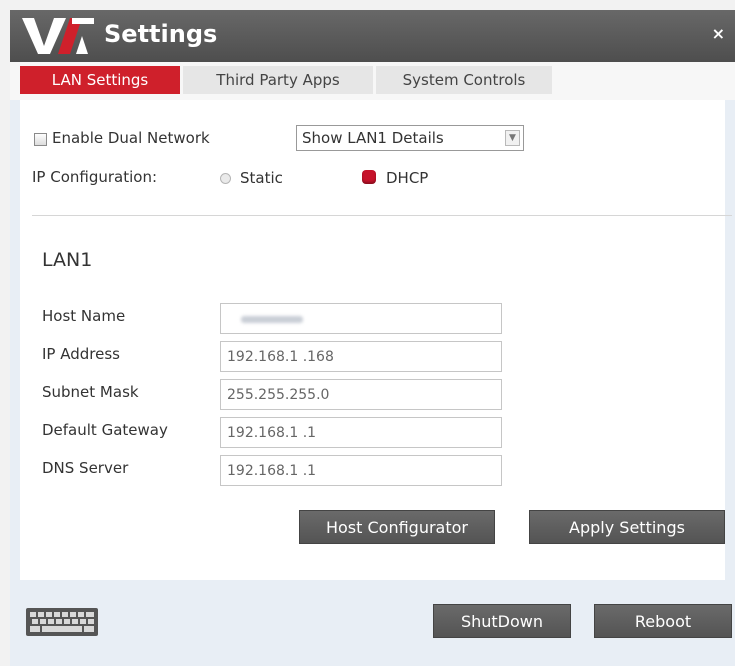 The width and height of the screenshot is (735, 666). What do you see at coordinates (361, 432) in the screenshot?
I see `default-gateway-field: 192.168.1 .1` at bounding box center [361, 432].